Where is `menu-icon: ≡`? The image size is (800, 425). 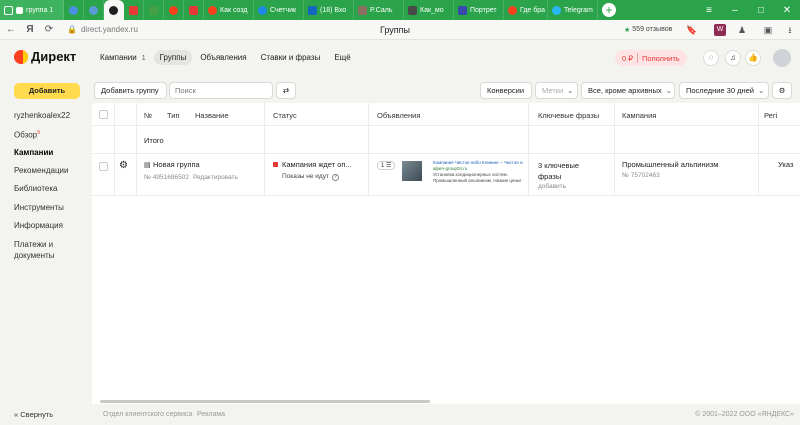
menu-icon: ≡ is located at coordinates (709, 10).